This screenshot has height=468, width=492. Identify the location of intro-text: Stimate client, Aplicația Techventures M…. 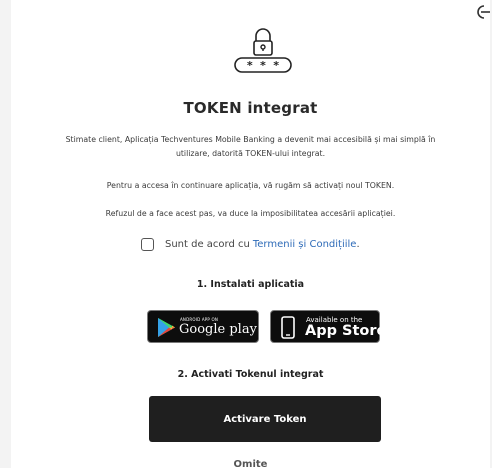
(250, 147).